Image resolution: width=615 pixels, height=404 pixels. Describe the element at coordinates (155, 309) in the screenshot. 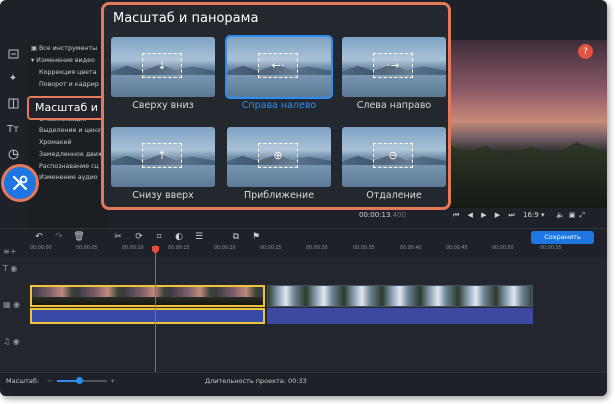

I see `playhead` at that location.